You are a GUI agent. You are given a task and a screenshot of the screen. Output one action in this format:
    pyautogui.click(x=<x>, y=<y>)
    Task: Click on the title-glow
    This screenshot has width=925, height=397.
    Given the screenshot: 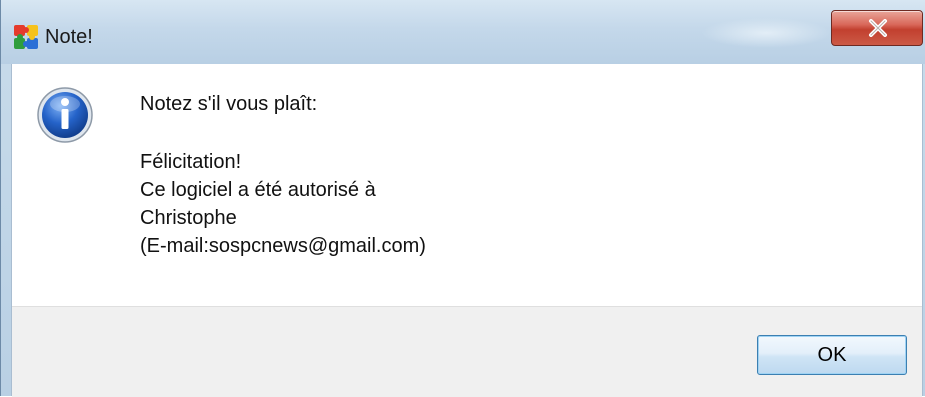 What is the action you would take?
    pyautogui.click(x=766, y=33)
    